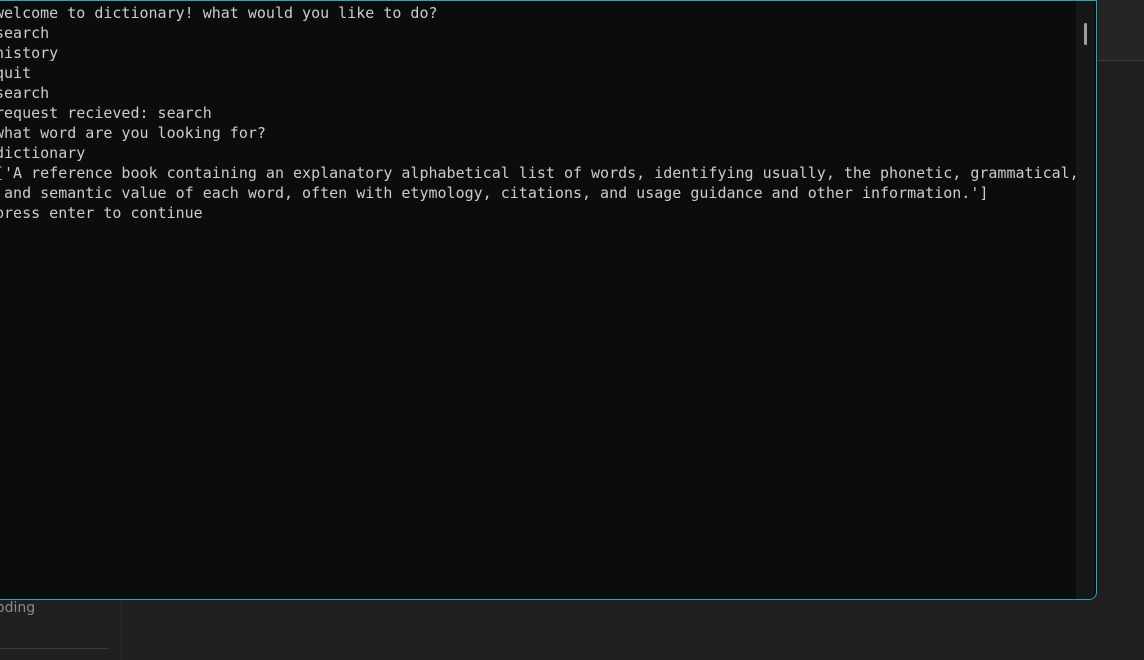  What do you see at coordinates (1085, 300) in the screenshot?
I see `vertical-scrollbar` at bounding box center [1085, 300].